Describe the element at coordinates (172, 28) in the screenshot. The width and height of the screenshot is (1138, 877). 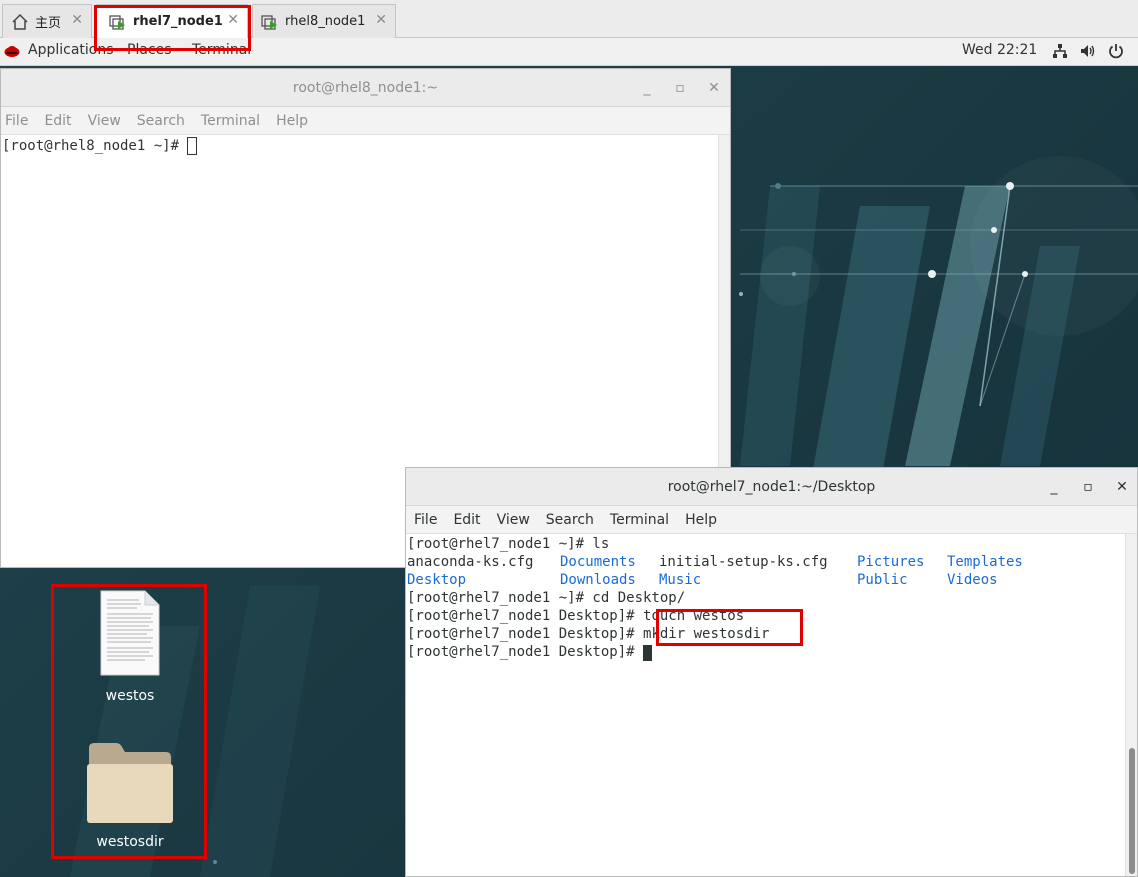
I see `highlight-box-tab` at that location.